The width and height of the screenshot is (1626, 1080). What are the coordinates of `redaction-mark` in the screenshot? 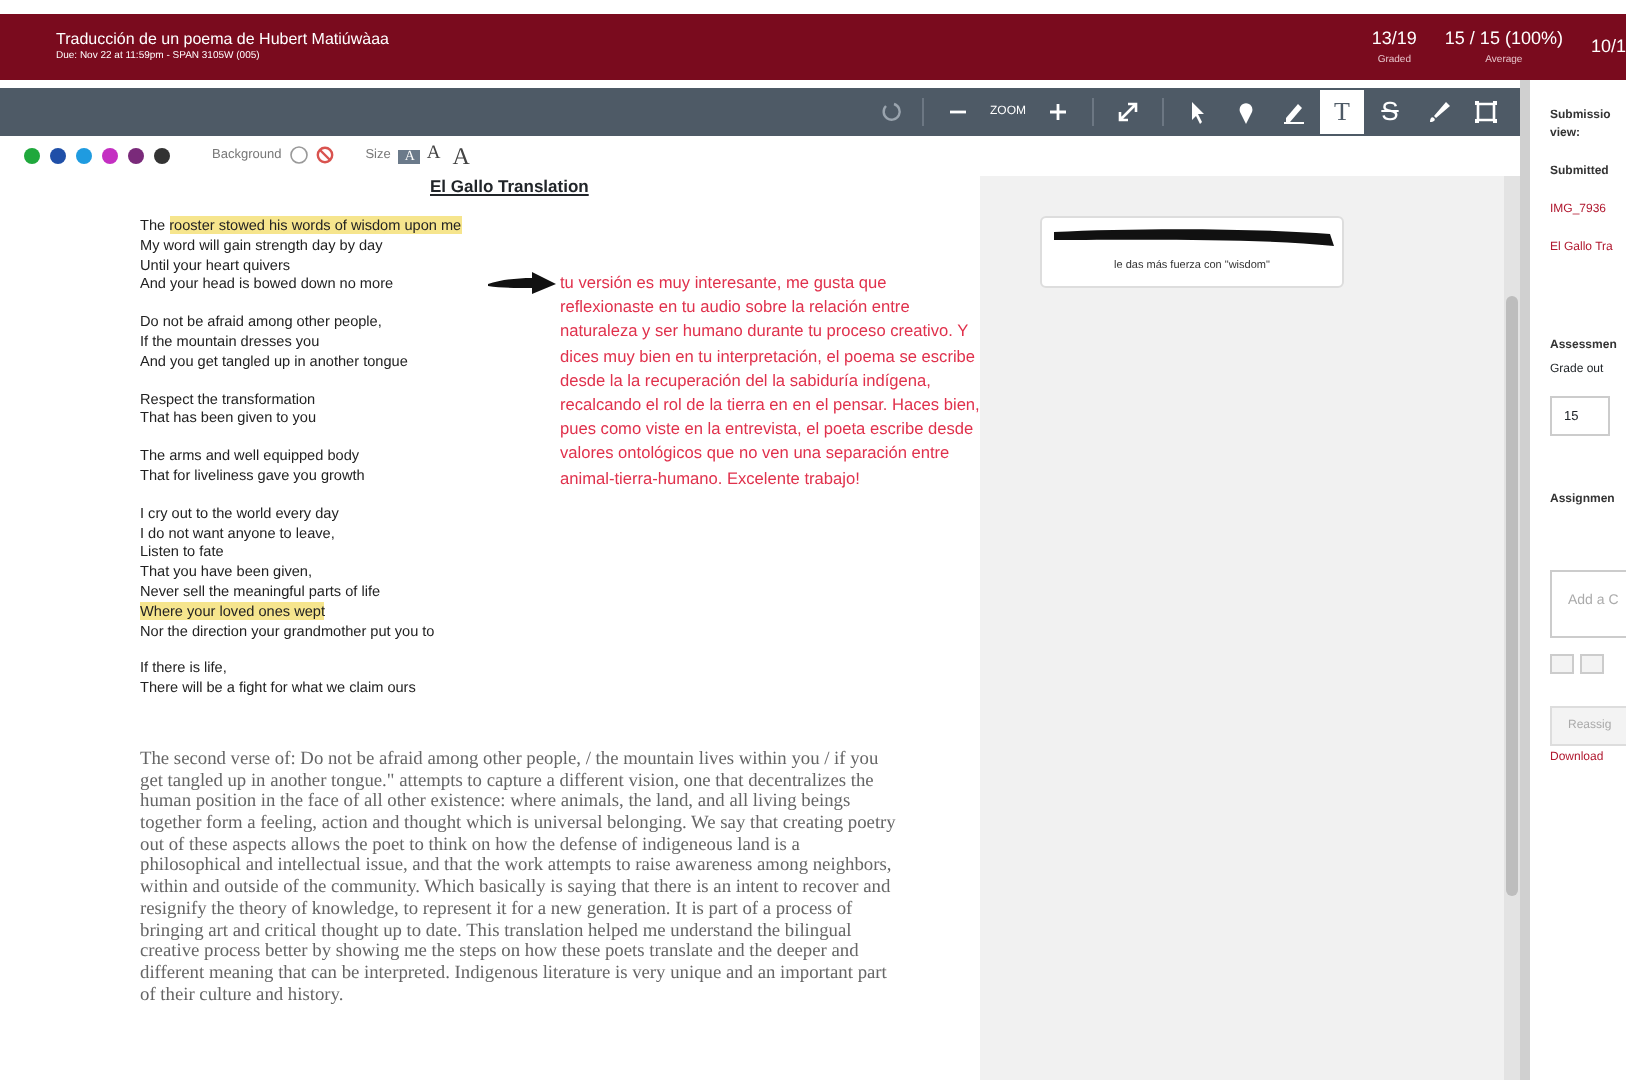 It's located at (522, 284).